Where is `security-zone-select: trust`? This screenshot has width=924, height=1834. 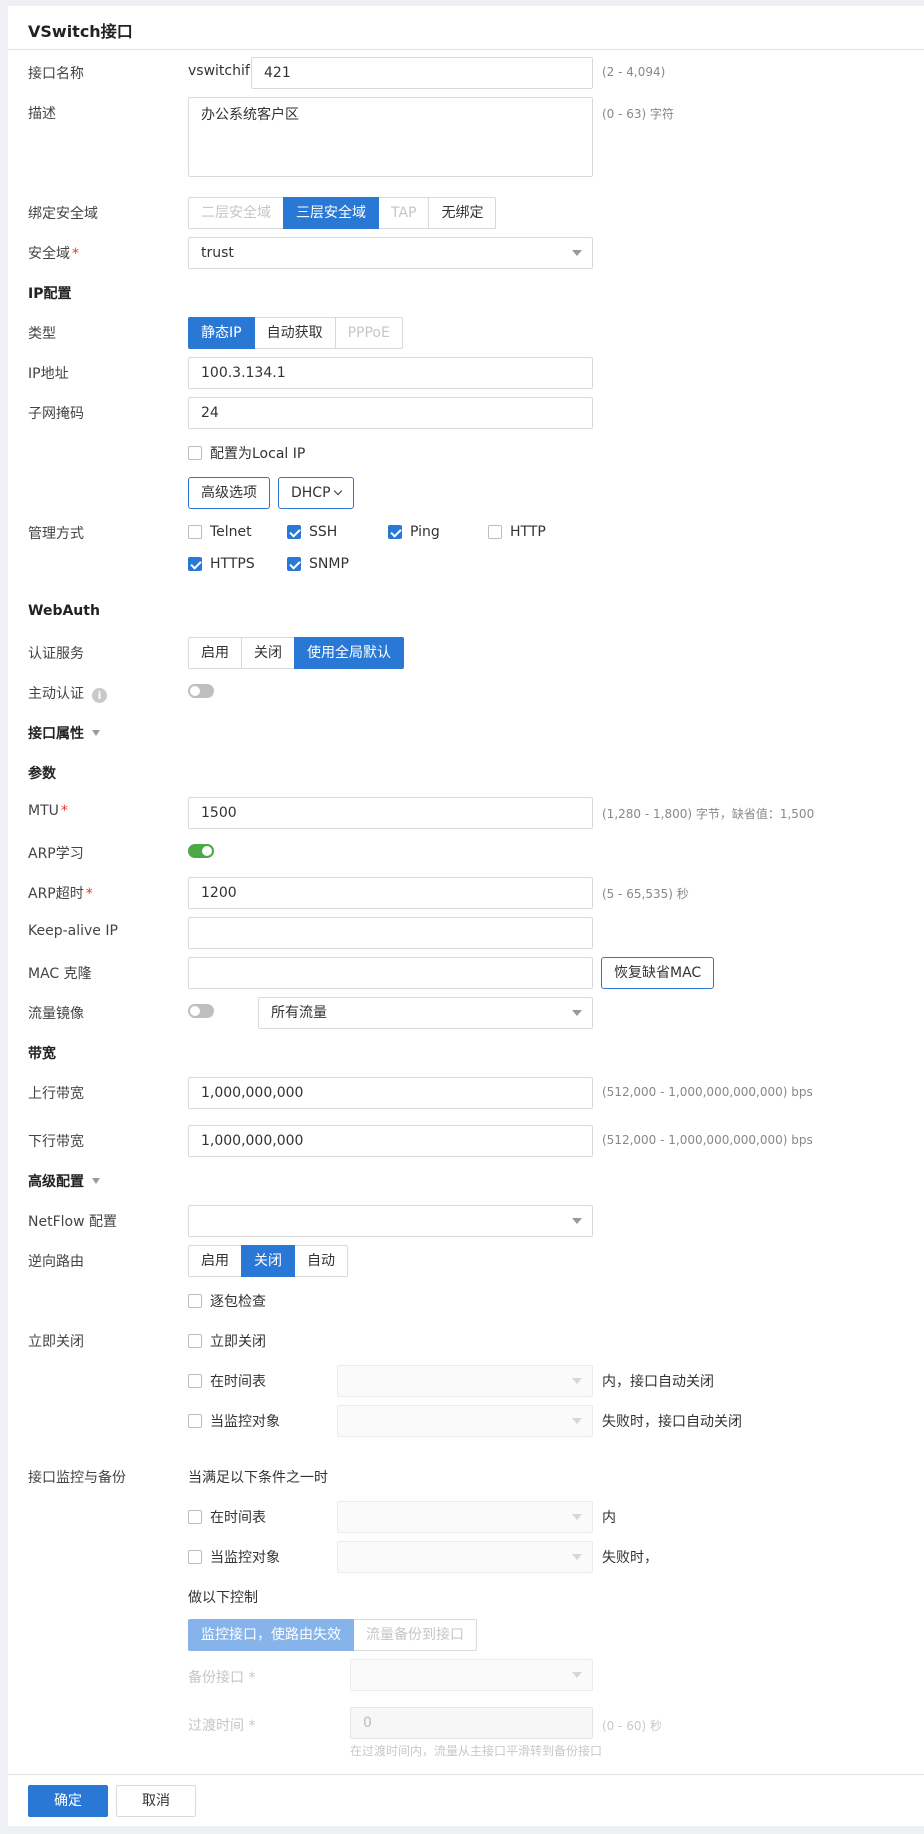
security-zone-select: trust is located at coordinates (390, 253).